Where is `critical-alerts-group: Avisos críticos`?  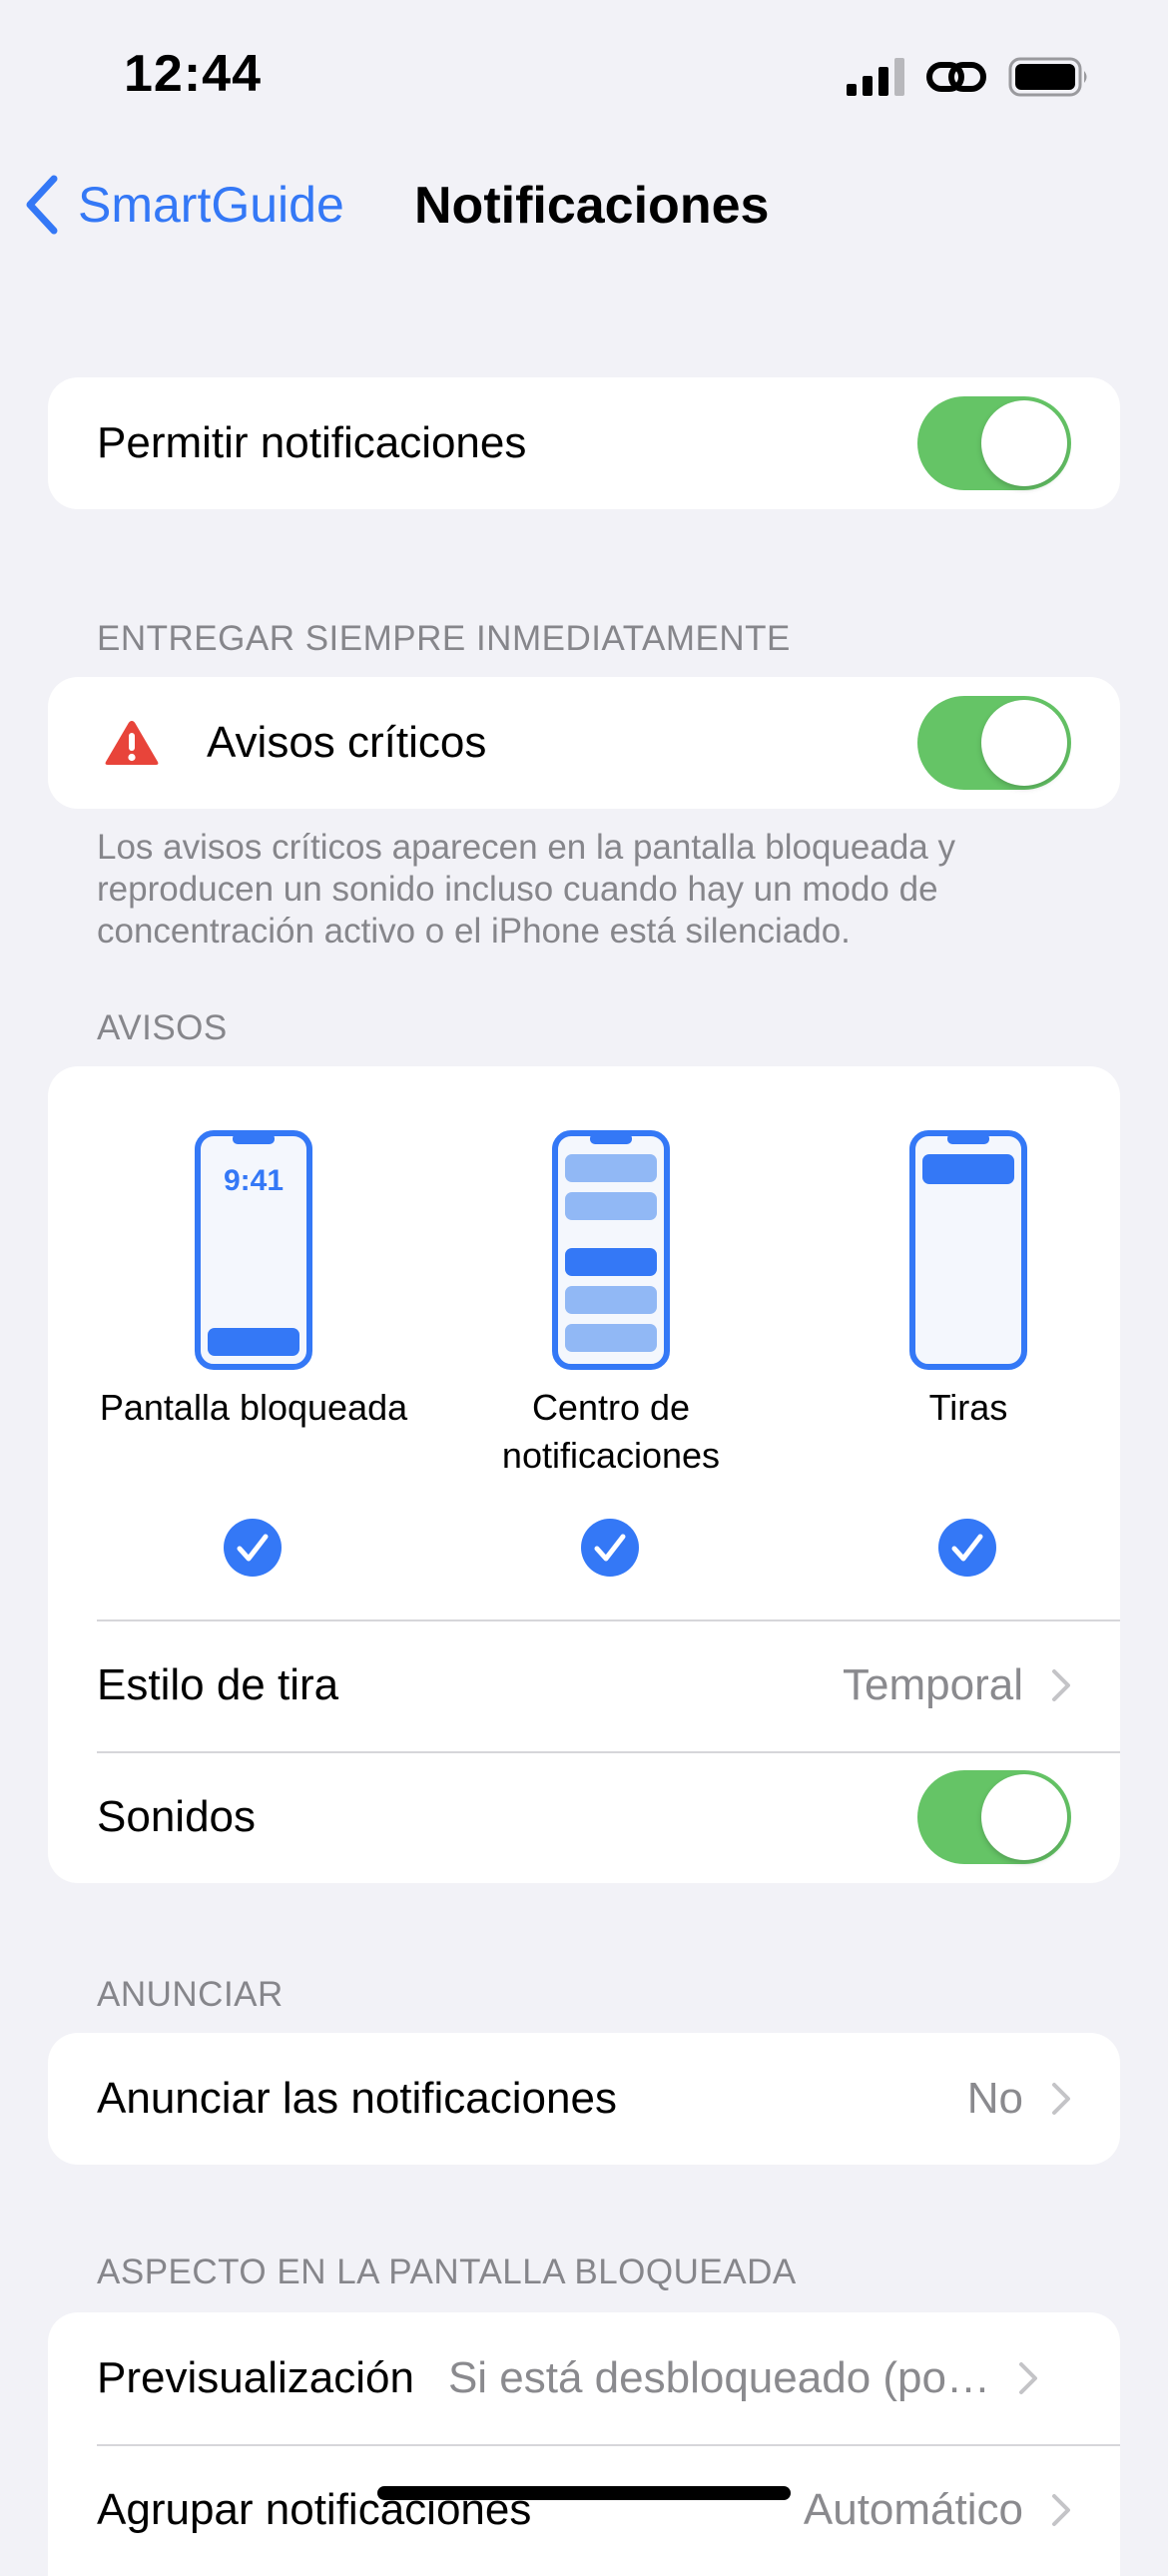
critical-alerts-group: Avisos críticos is located at coordinates (584, 743).